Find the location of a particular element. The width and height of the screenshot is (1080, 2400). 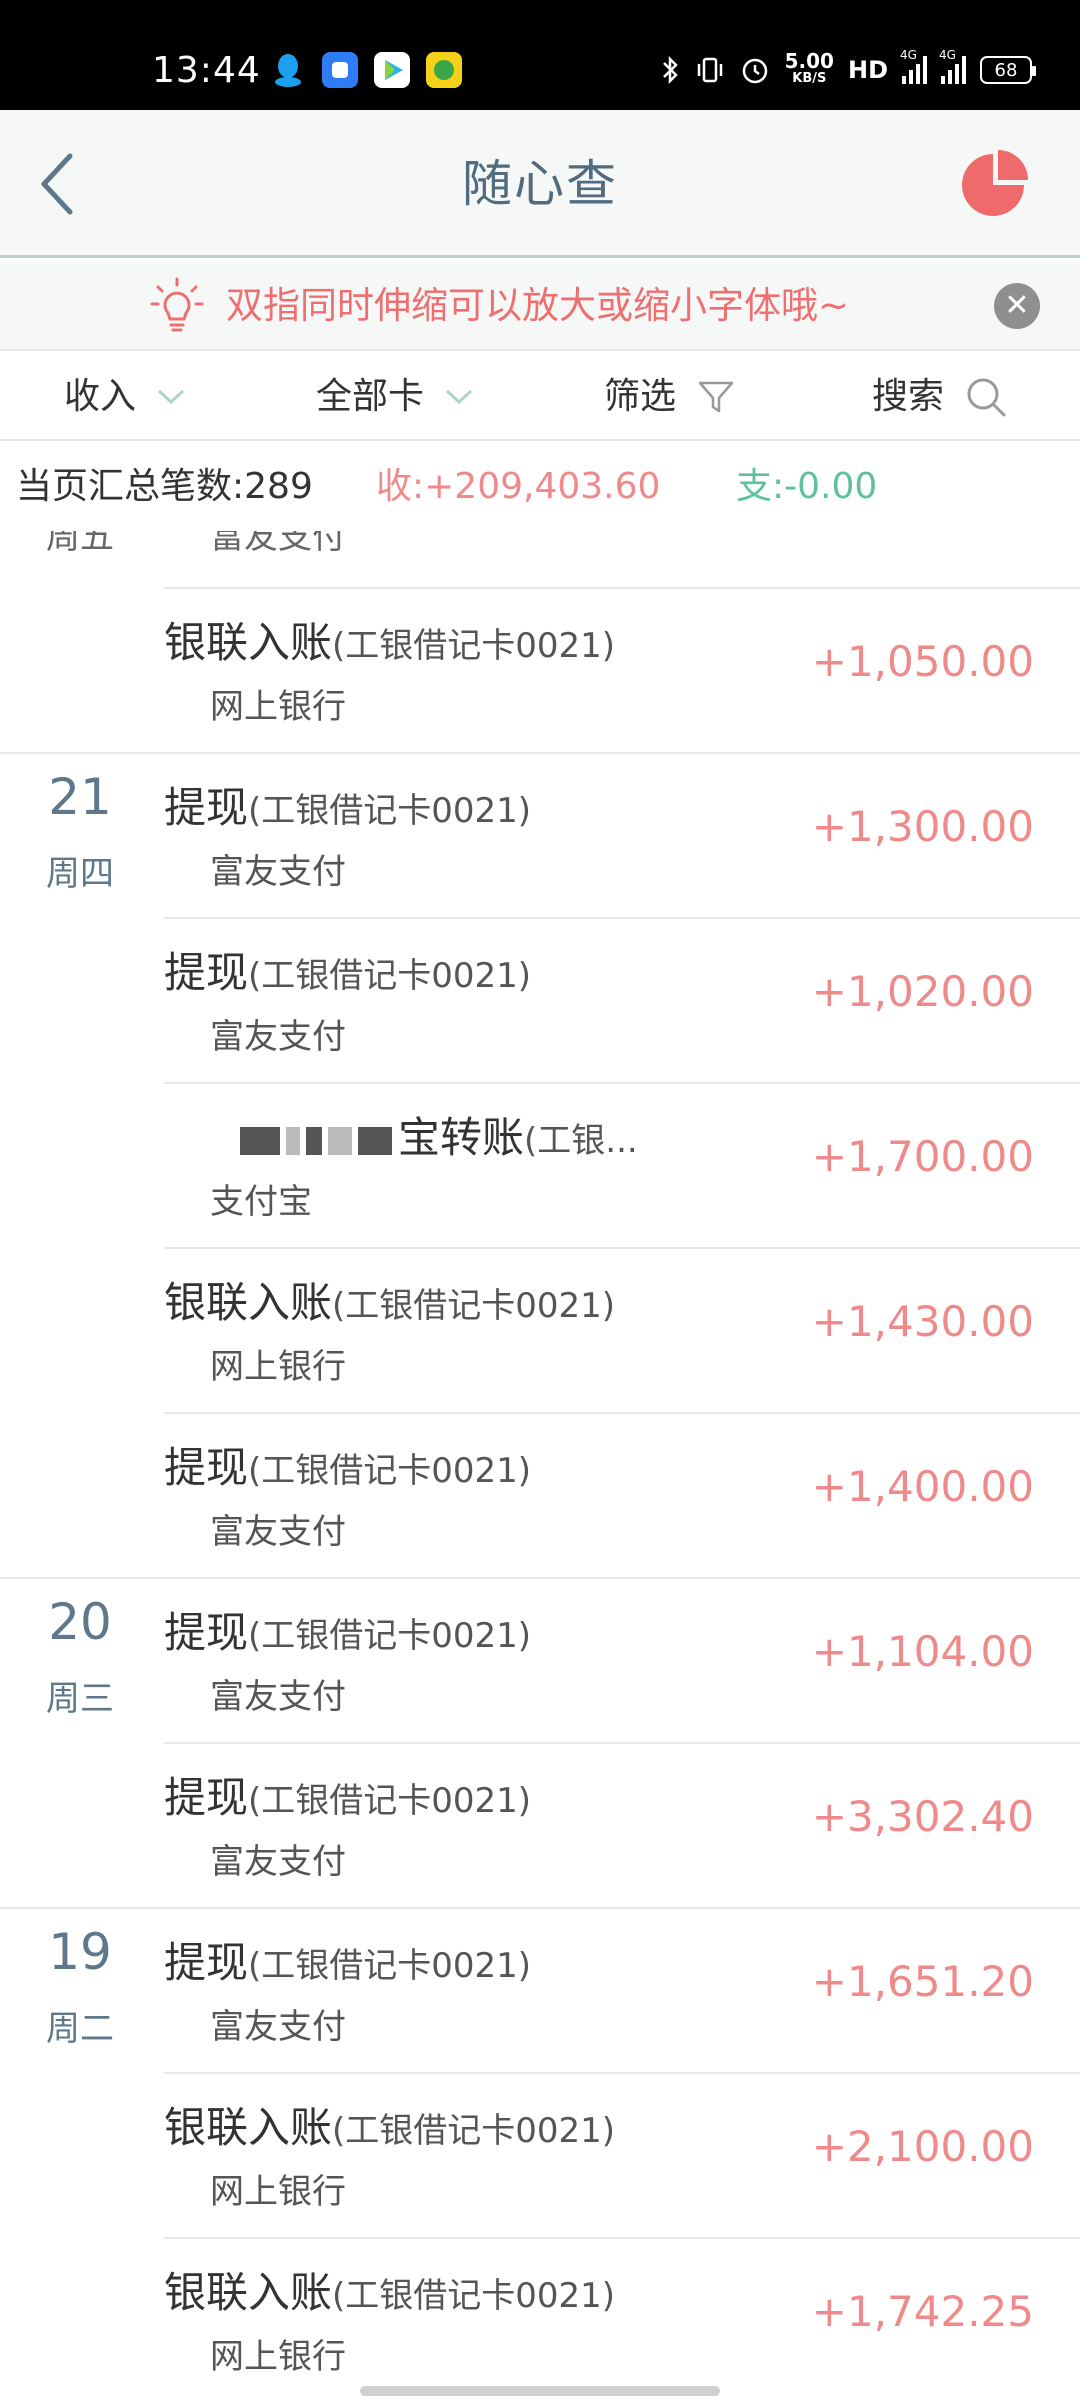

title-bar: 随心查 is located at coordinates (540, 184).